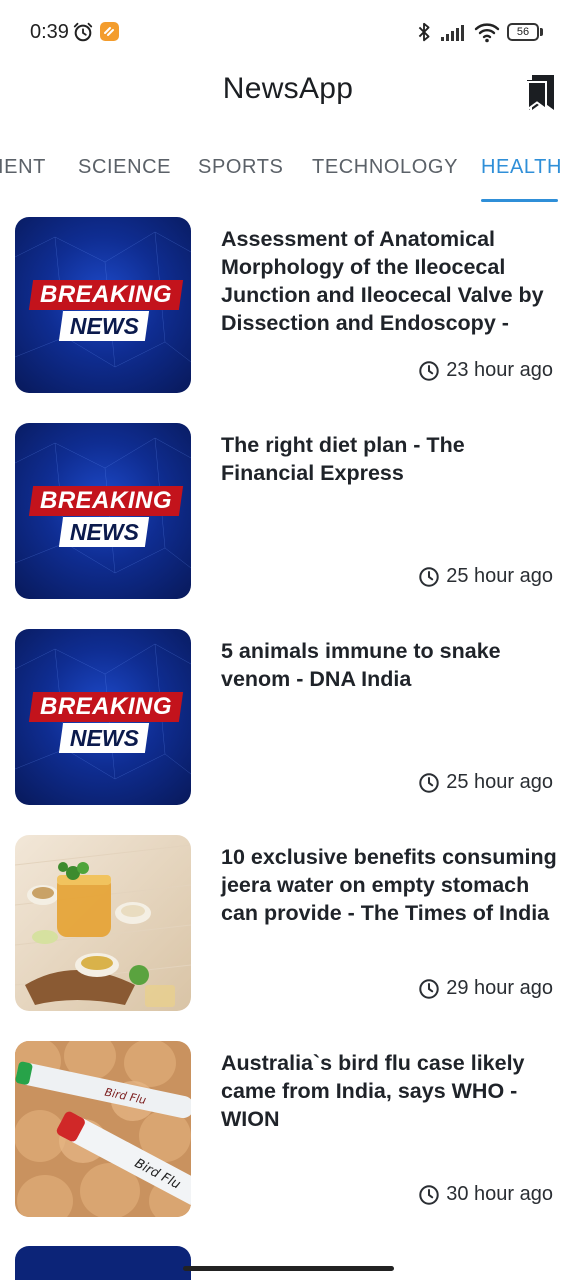  Describe the element at coordinates (49, 32) in the screenshot. I see `status-time: 0:39` at that location.